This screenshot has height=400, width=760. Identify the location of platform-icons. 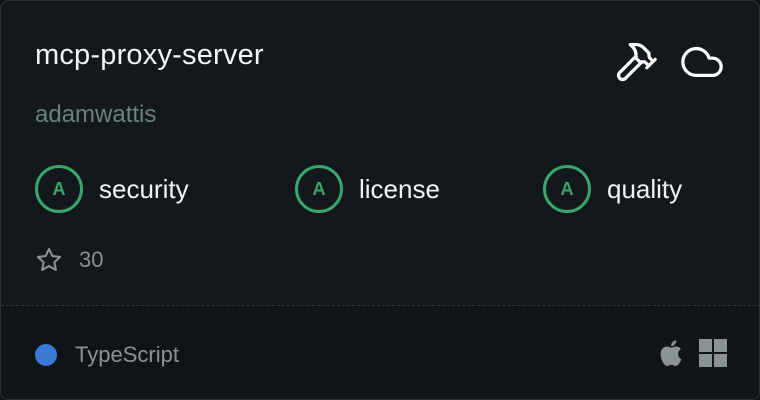
(692, 353).